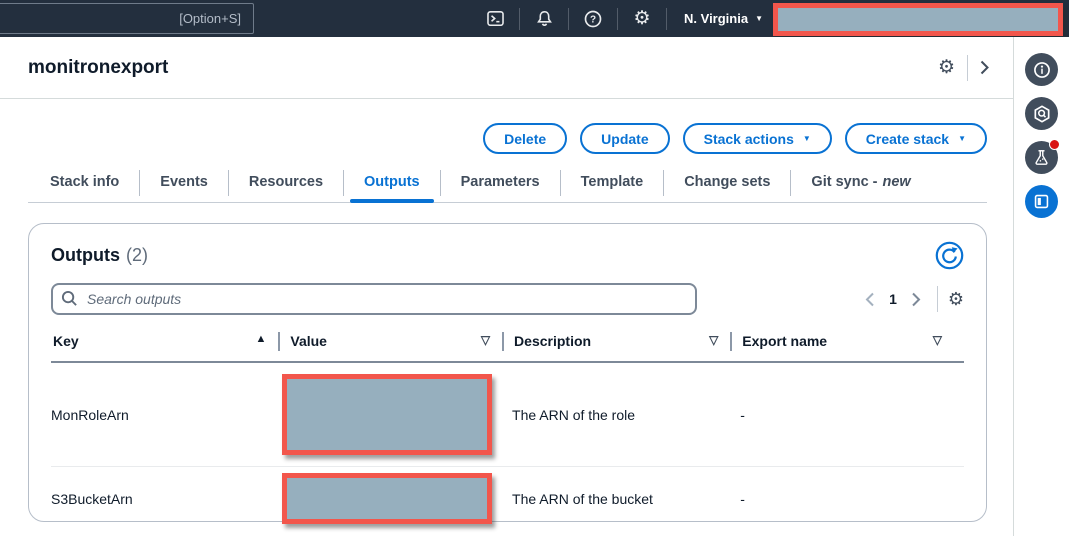 The height and width of the screenshot is (536, 1069). Describe the element at coordinates (626, 414) in the screenshot. I see `output-description: The ARN of the role` at that location.